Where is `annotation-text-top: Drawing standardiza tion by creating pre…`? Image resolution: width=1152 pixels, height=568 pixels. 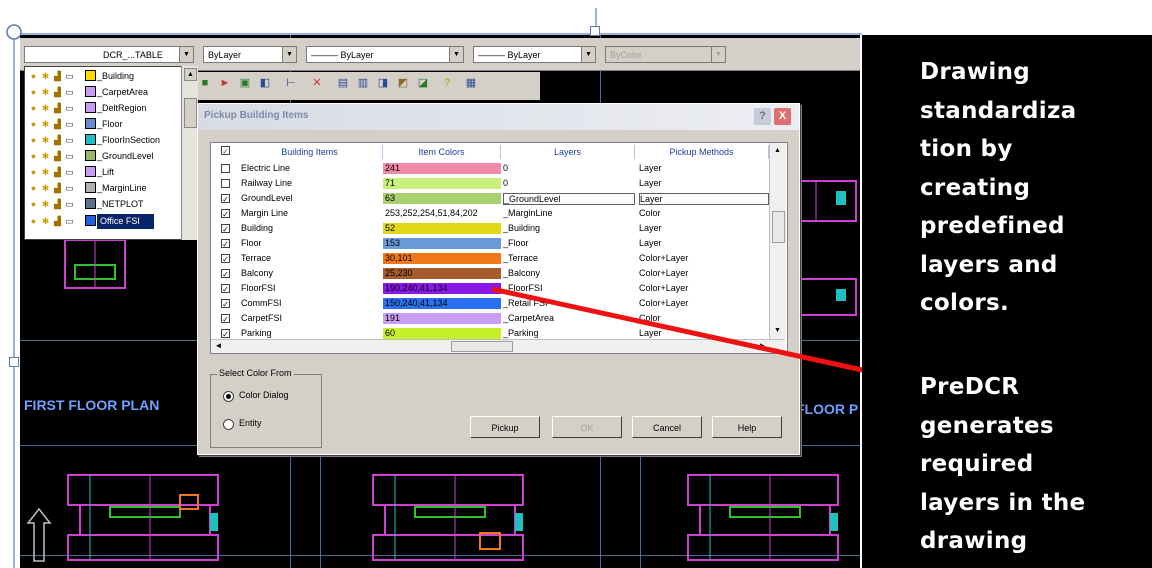
annotation-text-top: Drawing standardiza tion by creating pre… is located at coordinates (998, 188).